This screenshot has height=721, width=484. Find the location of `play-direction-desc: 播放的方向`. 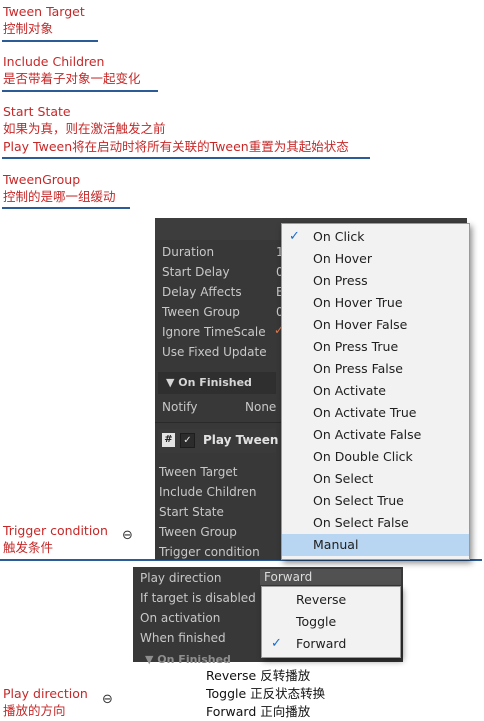

play-direction-desc: 播放的方向 is located at coordinates (34, 710).